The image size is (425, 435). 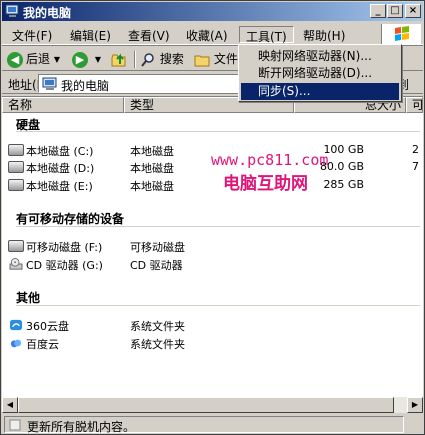 I want to click on horizontal-scrollbar: ◀ ▶, so click(x=212, y=405).